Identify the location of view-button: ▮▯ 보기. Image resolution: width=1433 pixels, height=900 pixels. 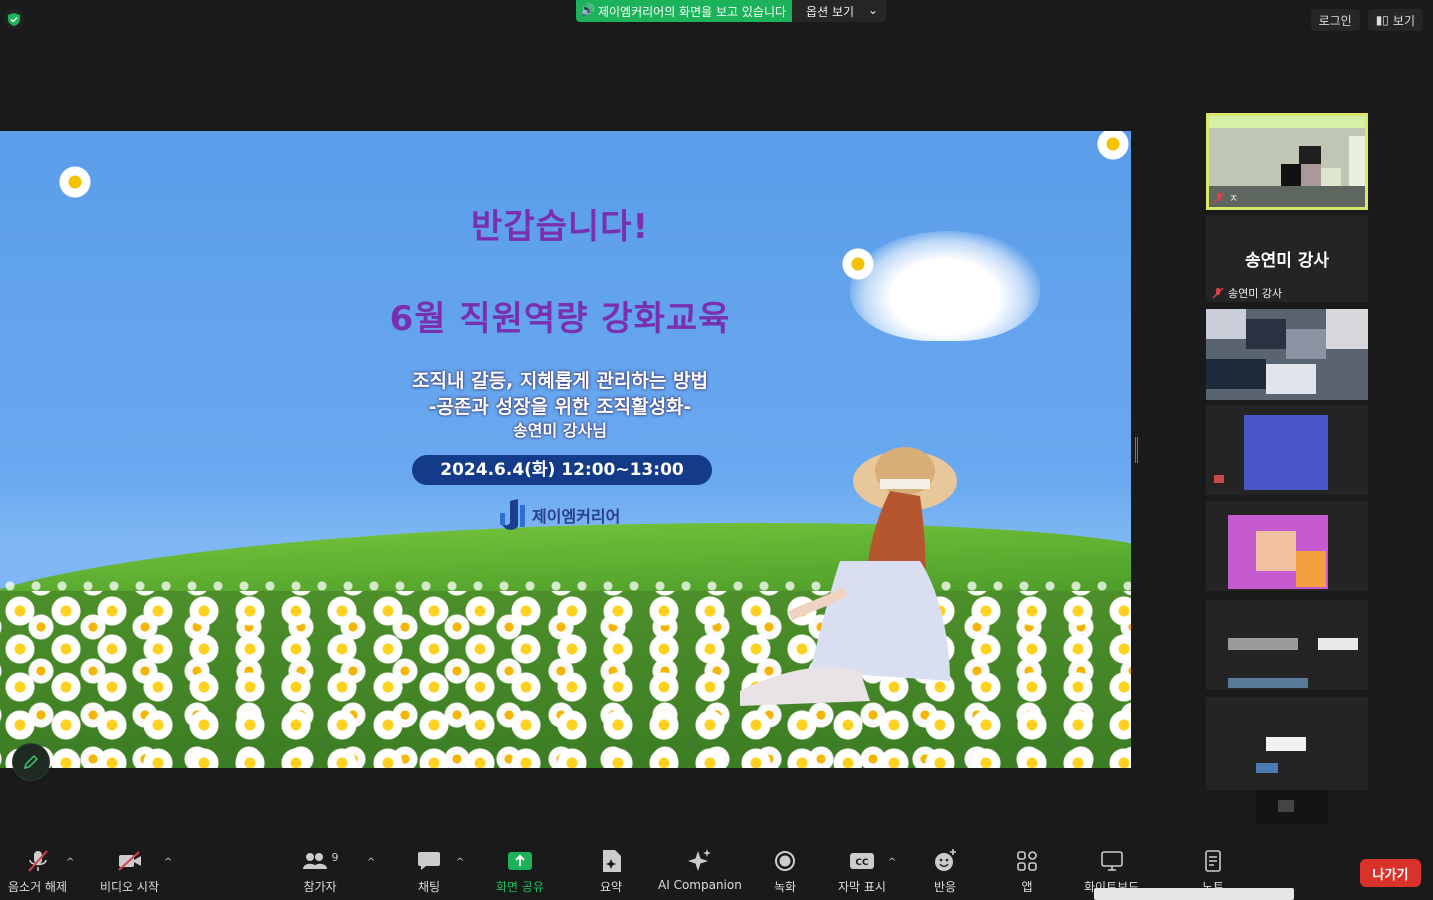
(1395, 20).